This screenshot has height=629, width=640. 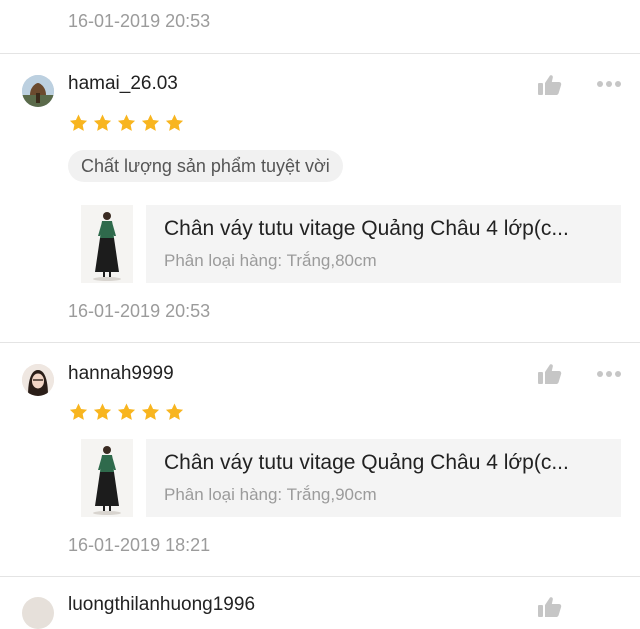 What do you see at coordinates (205, 166) in the screenshot?
I see `review-tag: Chất lượng sản phẩm tuyệt vời` at bounding box center [205, 166].